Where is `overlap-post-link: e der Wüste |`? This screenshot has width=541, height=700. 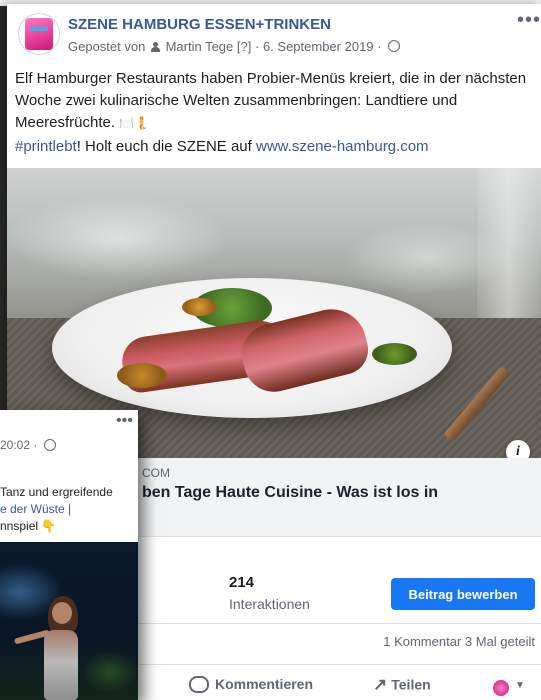
overlap-post-link: e der Wüste | is located at coordinates (35, 509).